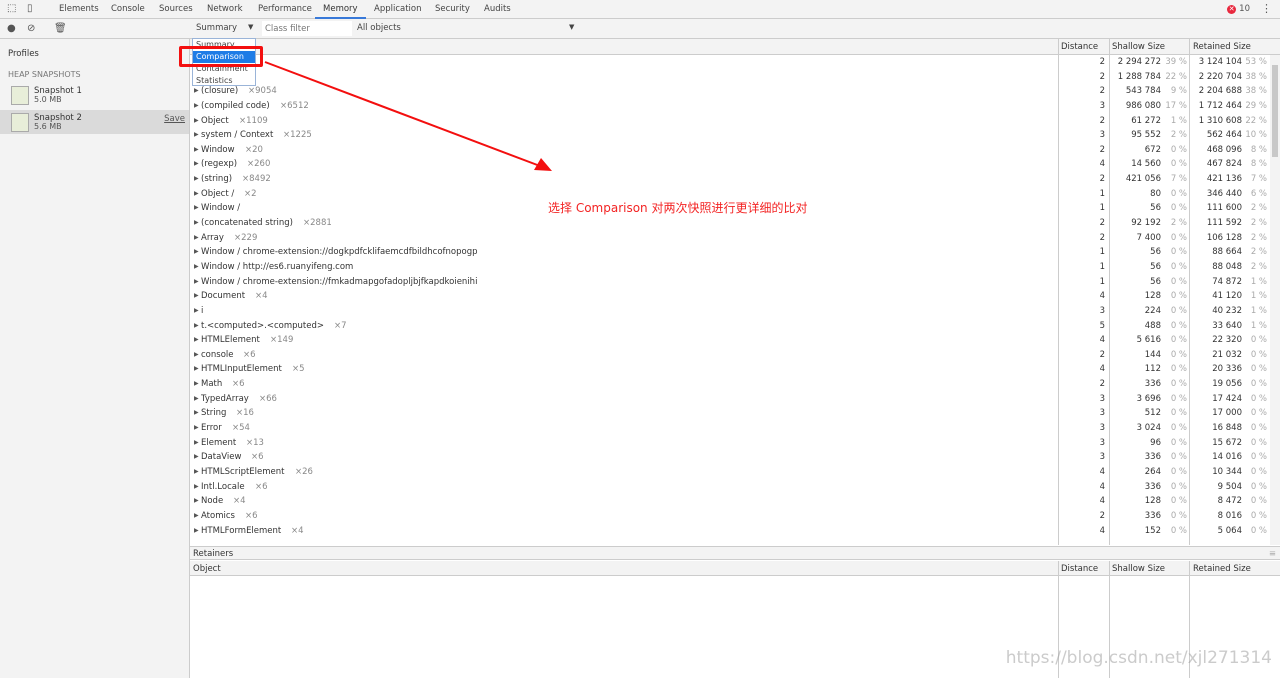 The height and width of the screenshot is (678, 1280). I want to click on column-object: Object, so click(207, 569).